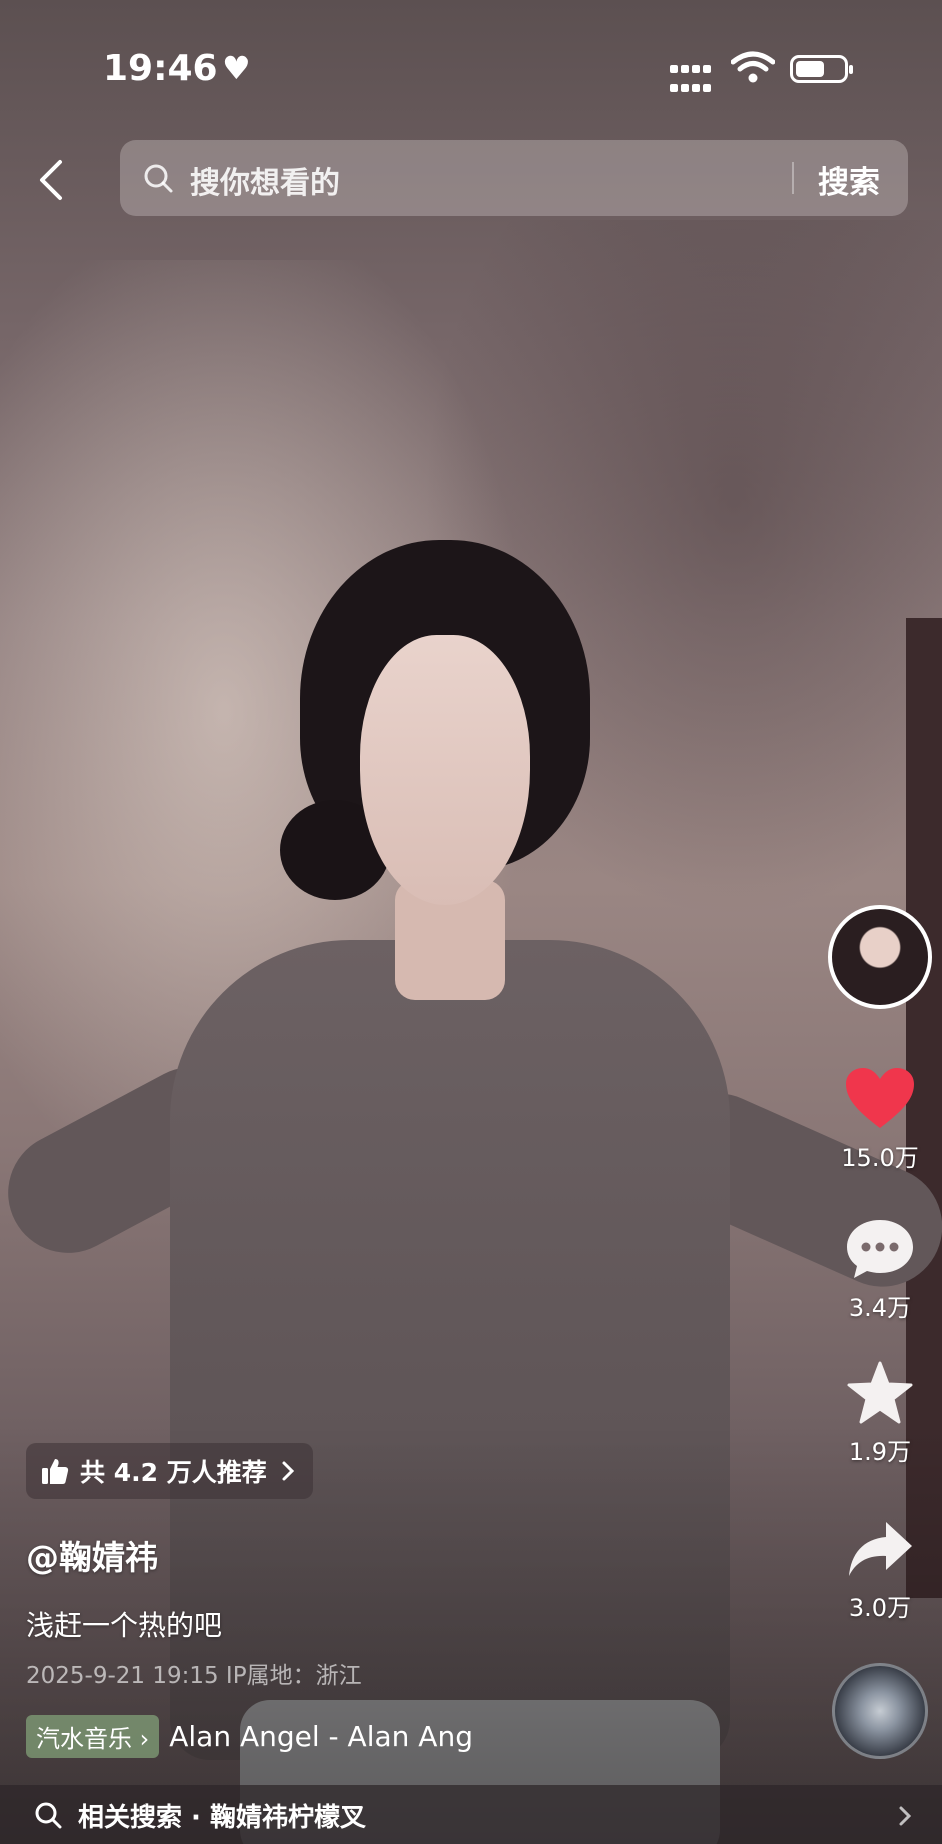 The image size is (942, 1844). What do you see at coordinates (849, 179) in the screenshot?
I see `search-button: 搜索` at bounding box center [849, 179].